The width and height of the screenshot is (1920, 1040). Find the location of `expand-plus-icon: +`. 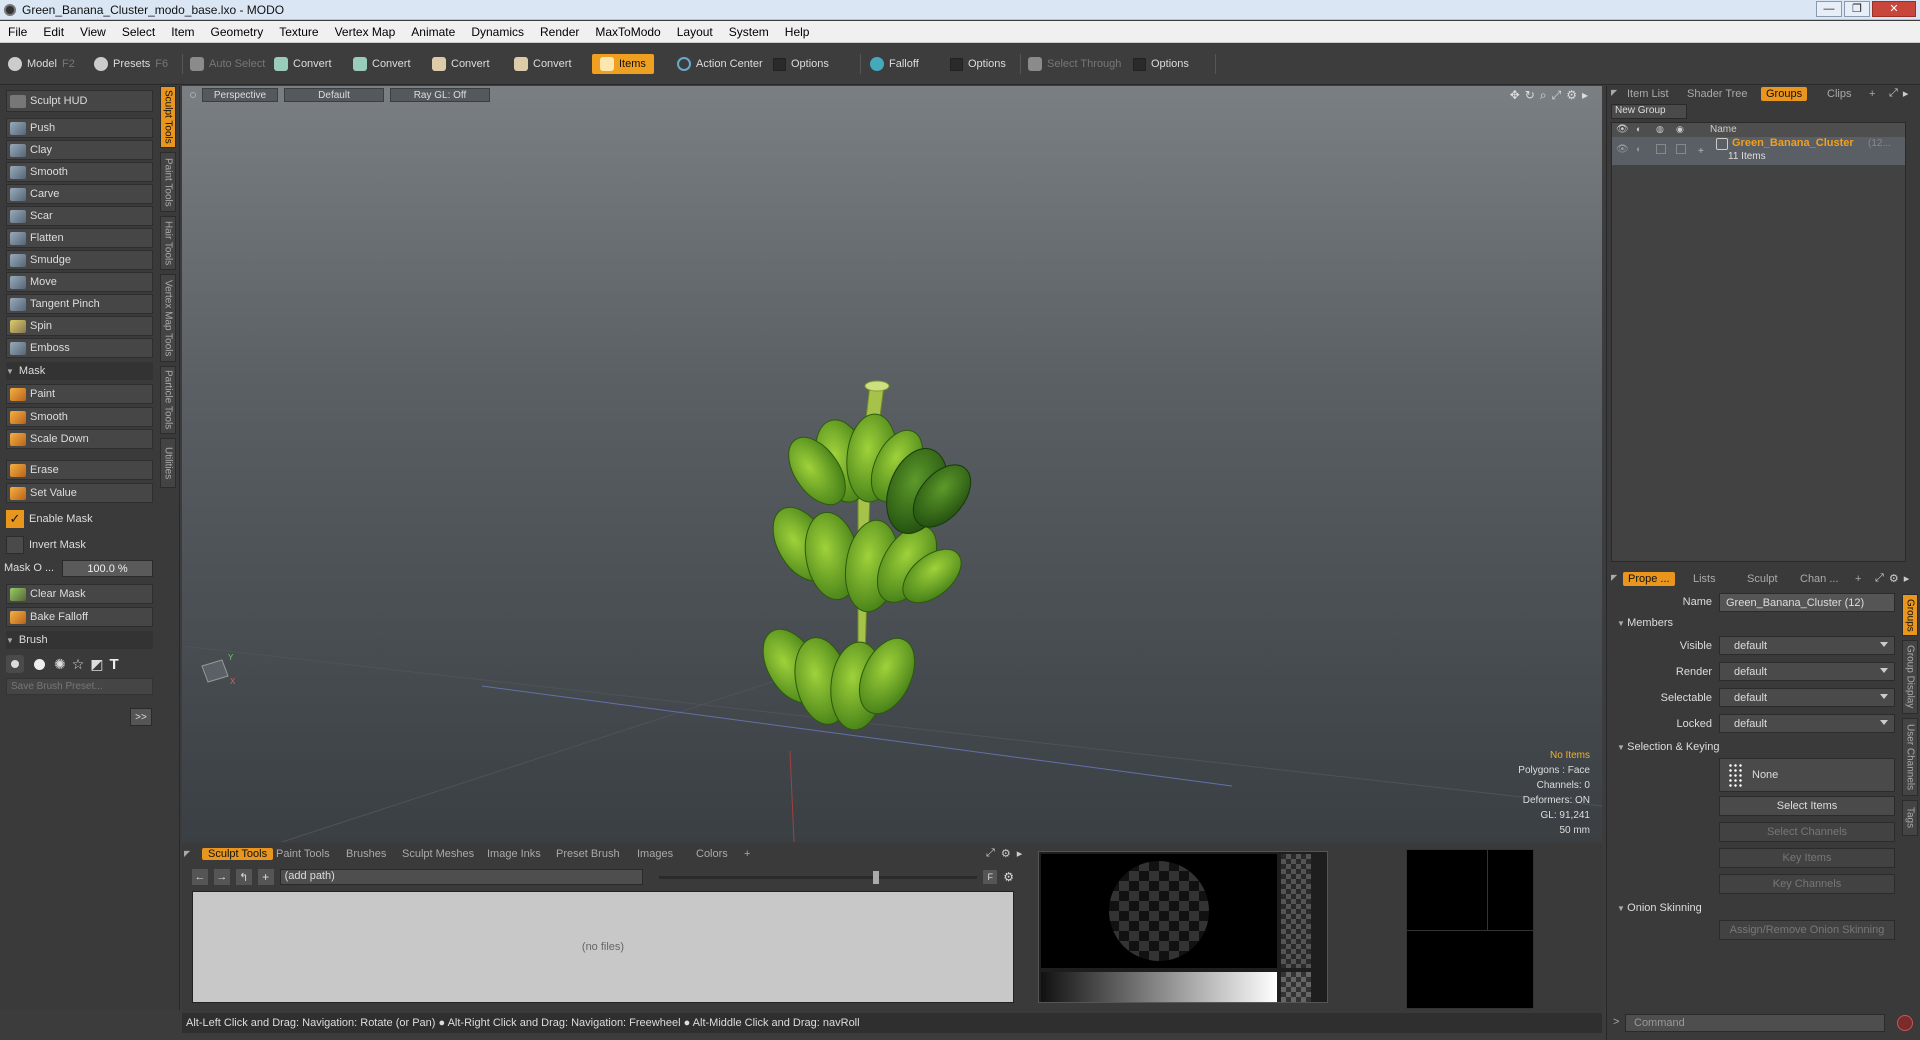

expand-plus-icon: + is located at coordinates (1701, 151).